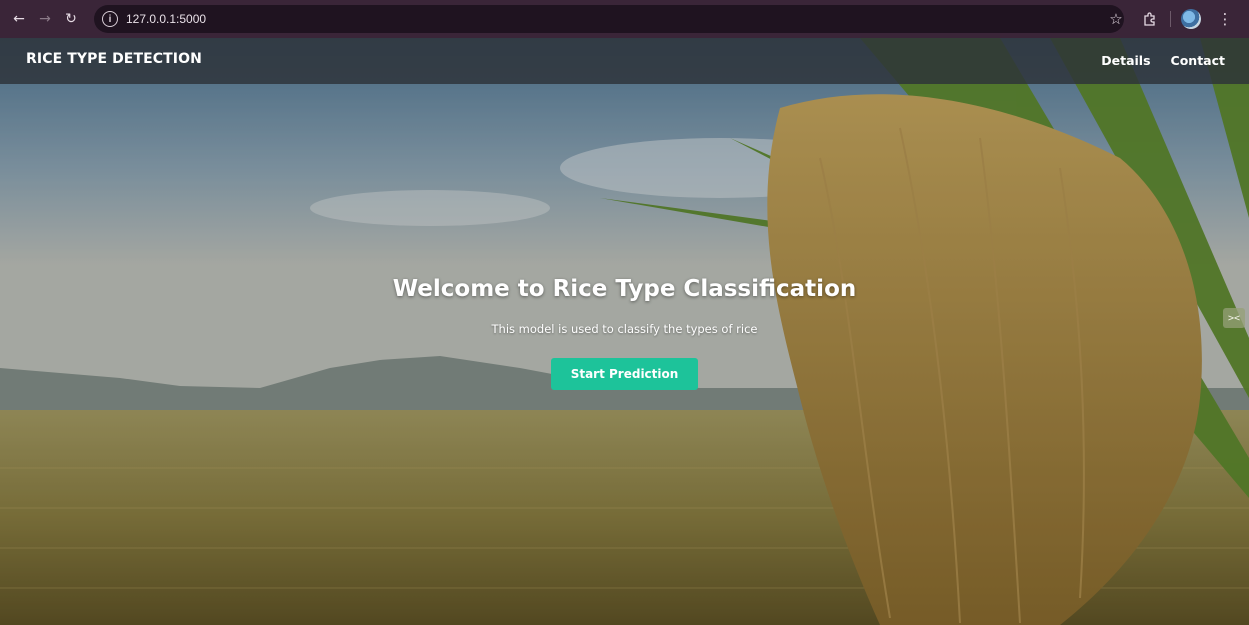 The image size is (1249, 625). I want to click on nav-links: Details Contact, so click(1163, 60).